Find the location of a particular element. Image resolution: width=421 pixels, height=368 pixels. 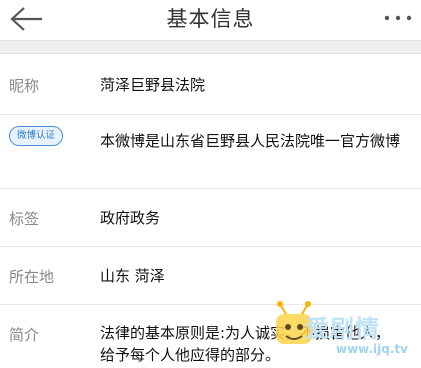

nickname-label: 昵称 is located at coordinates (24, 86).